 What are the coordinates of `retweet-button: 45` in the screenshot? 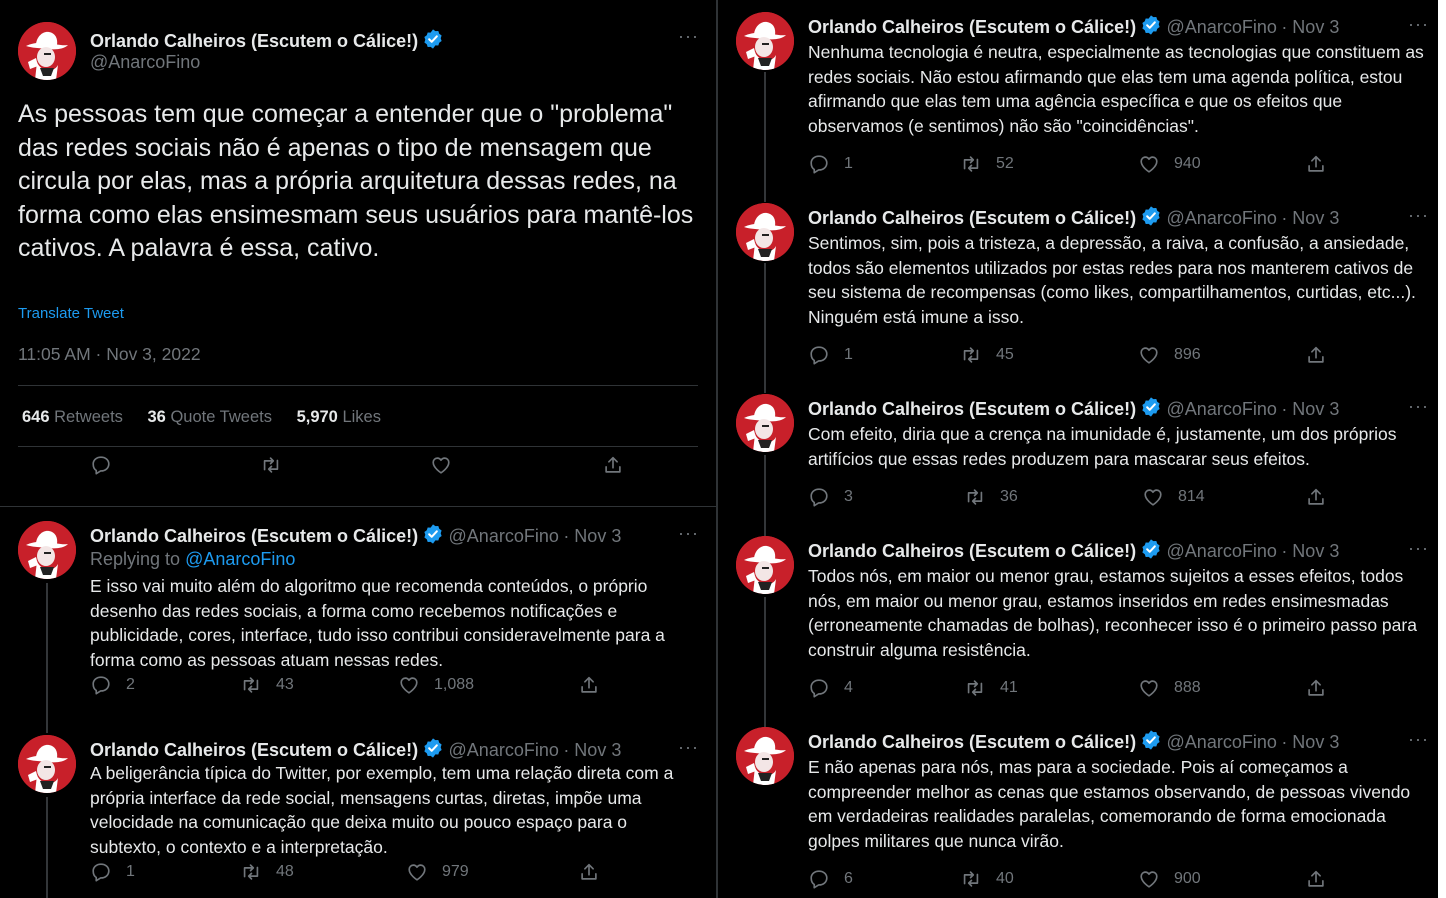 It's located at (987, 355).